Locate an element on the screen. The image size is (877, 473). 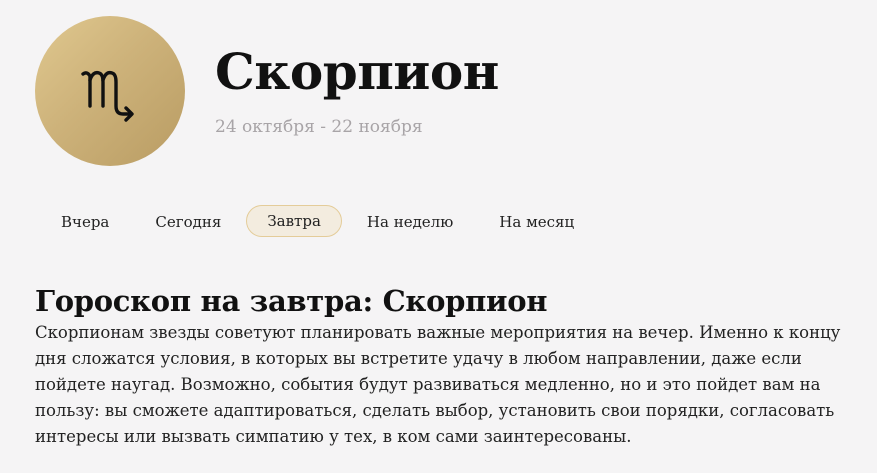
scorpio-icon is located at coordinates (110, 91).